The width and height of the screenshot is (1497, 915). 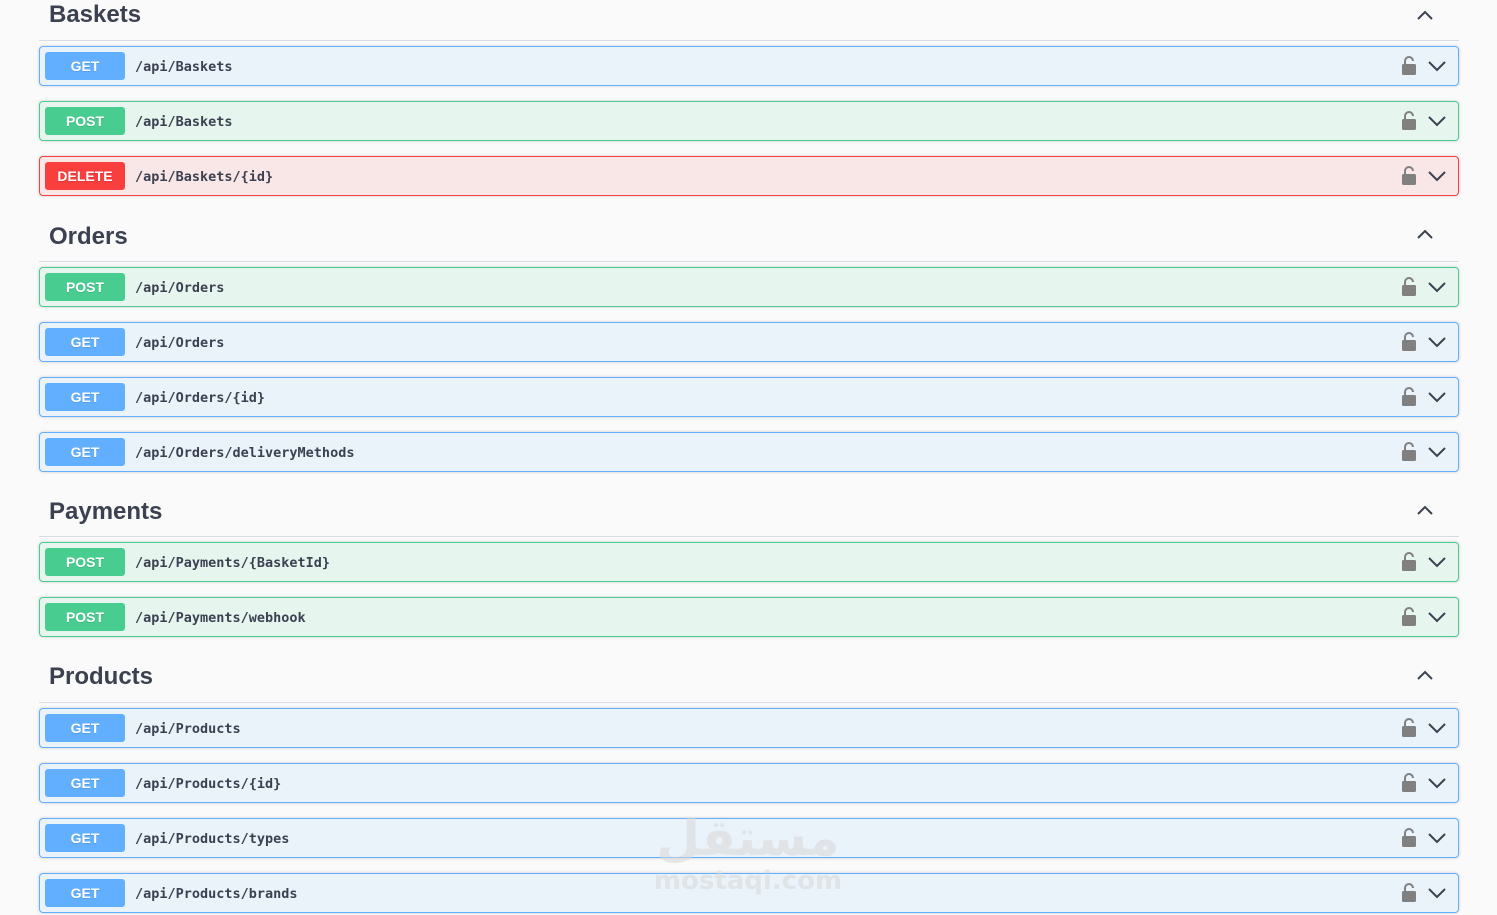 What do you see at coordinates (749, 176) in the screenshot?
I see `operation-row: DELETE /api/Baskets/{id}` at bounding box center [749, 176].